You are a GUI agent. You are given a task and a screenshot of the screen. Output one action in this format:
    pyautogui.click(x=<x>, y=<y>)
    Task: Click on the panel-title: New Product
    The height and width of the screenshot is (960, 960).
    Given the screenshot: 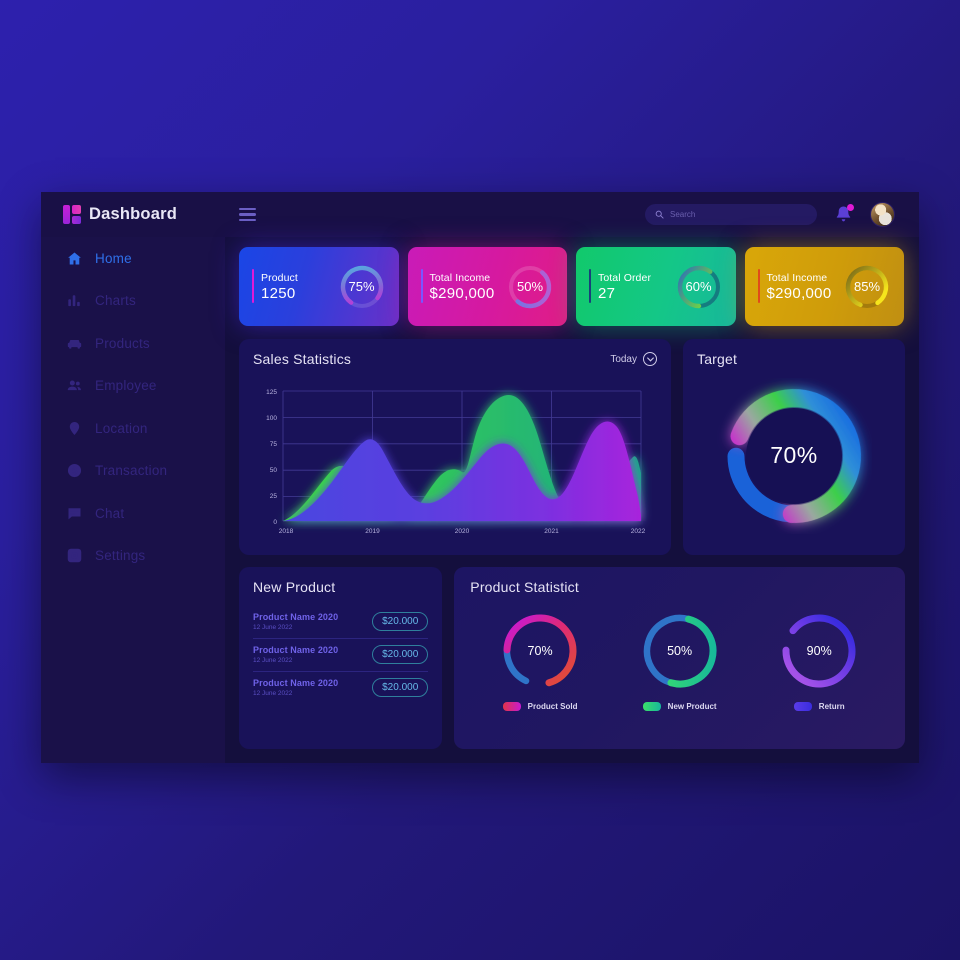 What is the action you would take?
    pyautogui.click(x=294, y=587)
    